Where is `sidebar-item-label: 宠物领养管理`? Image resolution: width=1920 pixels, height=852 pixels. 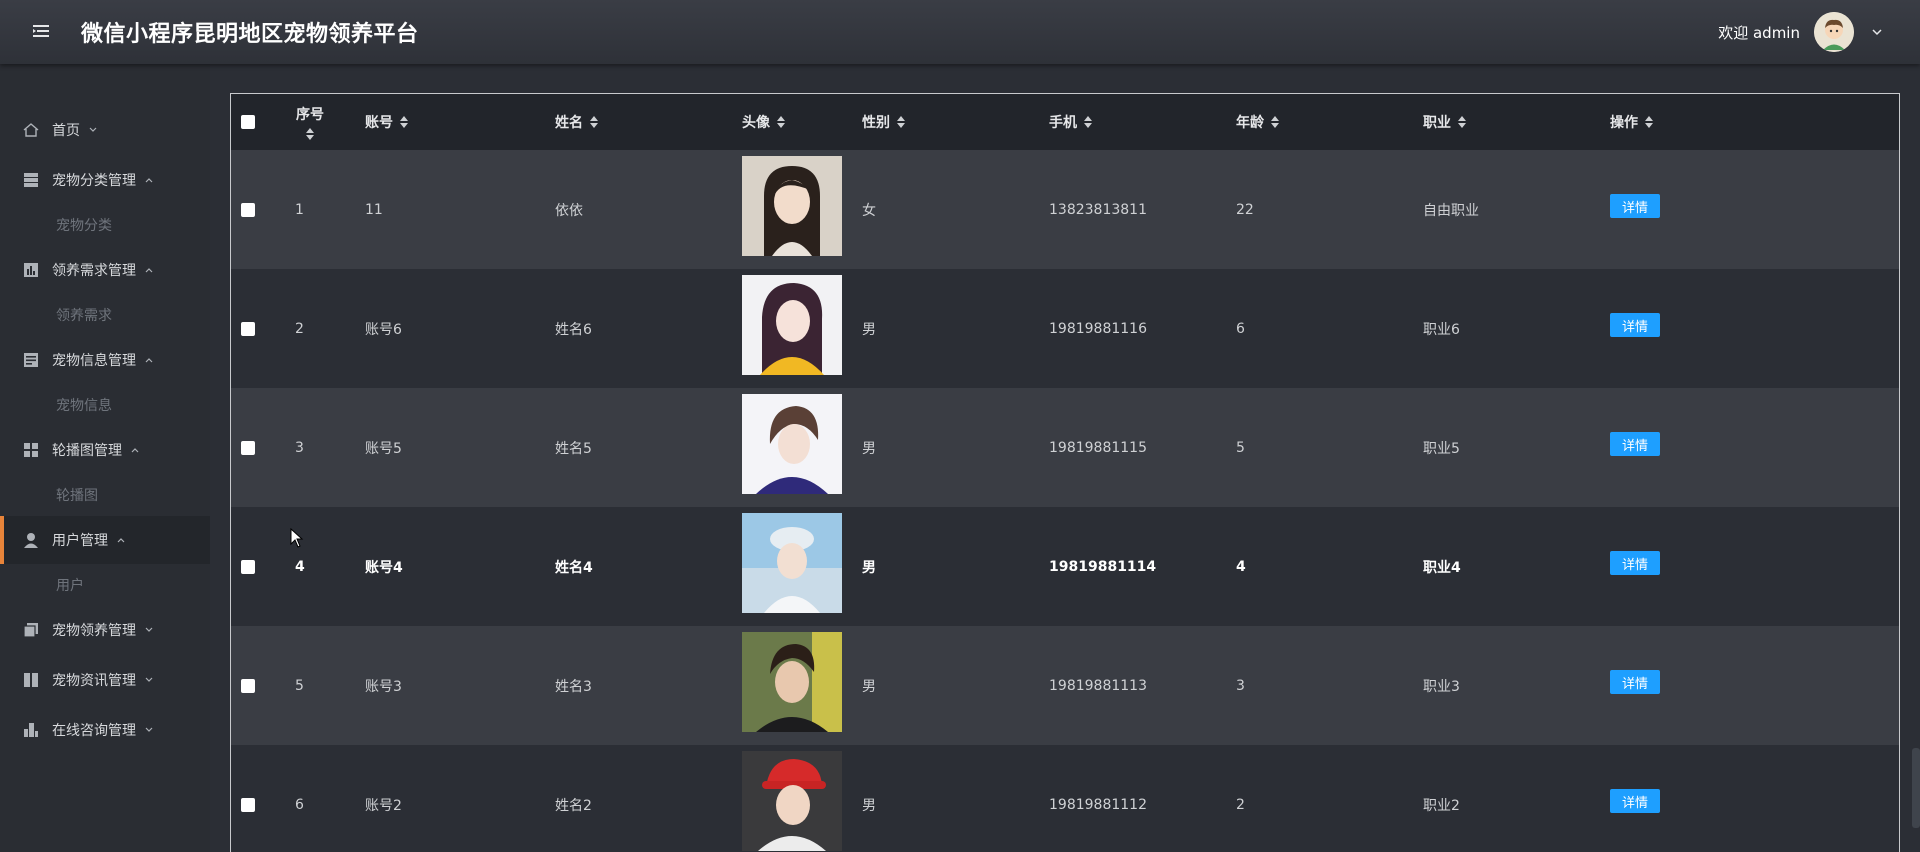 sidebar-item-label: 宠物领养管理 is located at coordinates (94, 631).